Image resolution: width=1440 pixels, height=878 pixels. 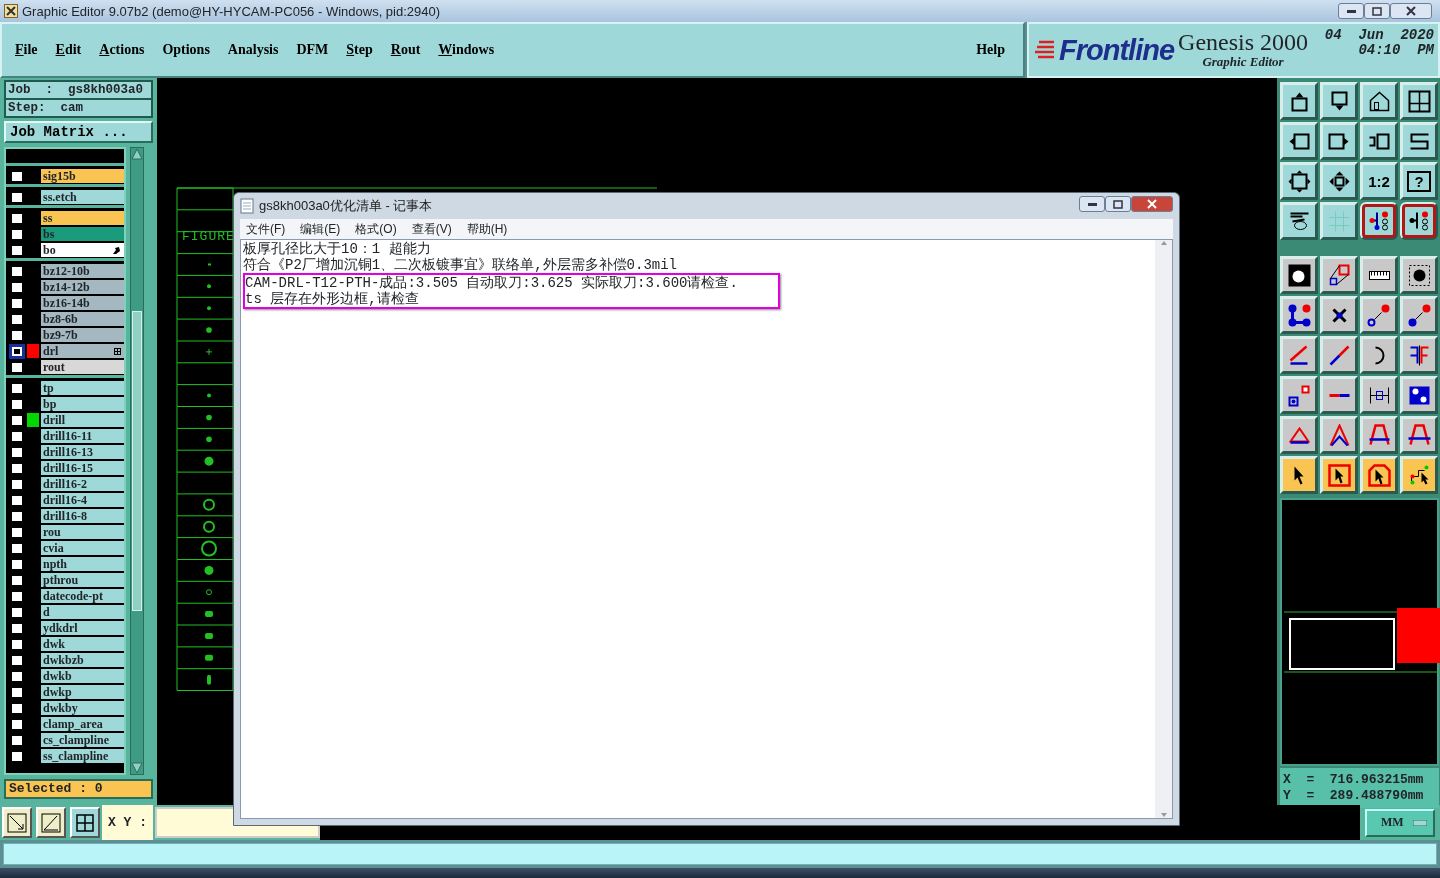 What do you see at coordinates (376, 229) in the screenshot?
I see `menu-item: 格式(O)` at bounding box center [376, 229].